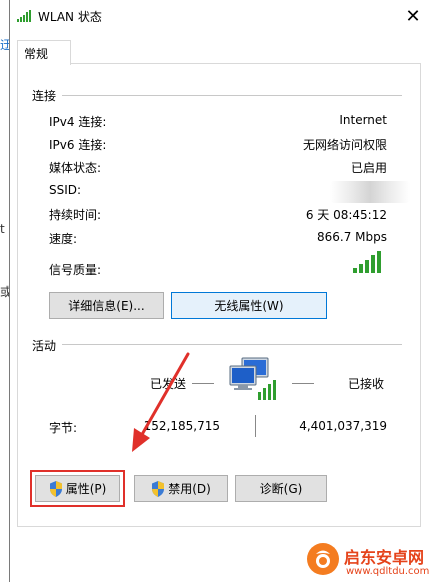 The image size is (435, 582). I want to click on ipv4-label: IPv4 连接:, so click(78, 122).